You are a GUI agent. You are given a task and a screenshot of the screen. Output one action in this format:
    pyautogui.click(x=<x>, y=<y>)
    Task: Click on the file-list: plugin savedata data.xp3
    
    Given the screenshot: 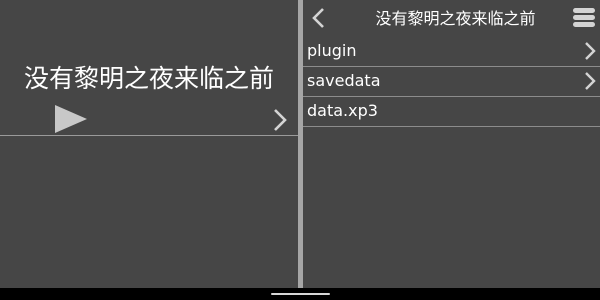 What is the action you would take?
    pyautogui.click(x=451, y=82)
    